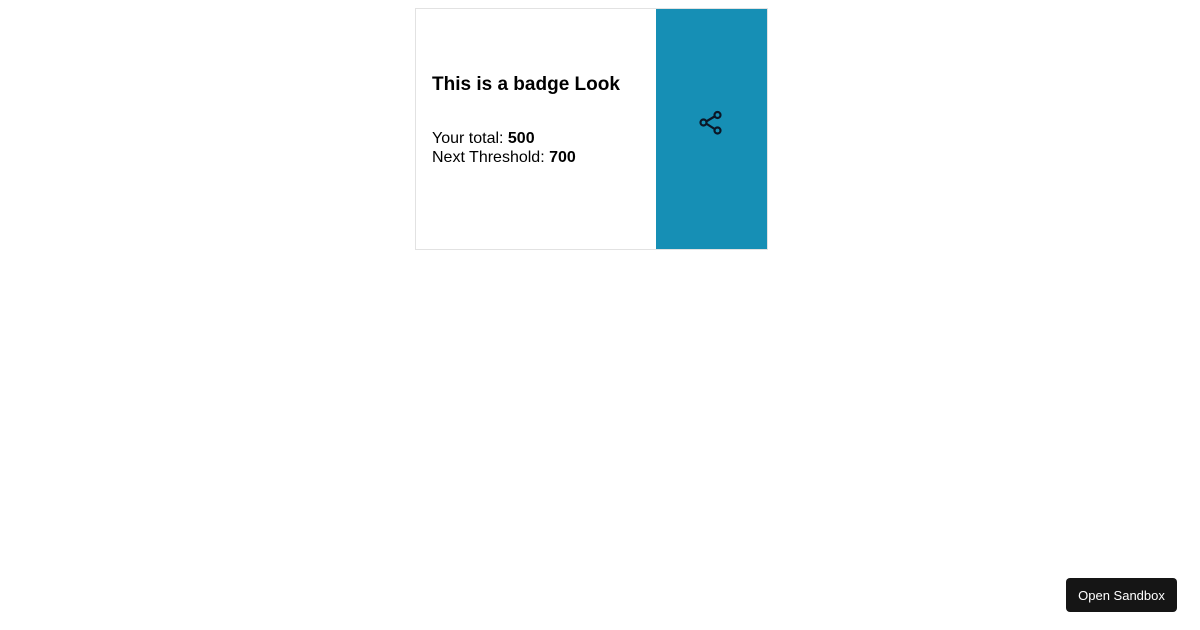  What do you see at coordinates (544, 138) in the screenshot?
I see `total-line: Your total: 500` at bounding box center [544, 138].